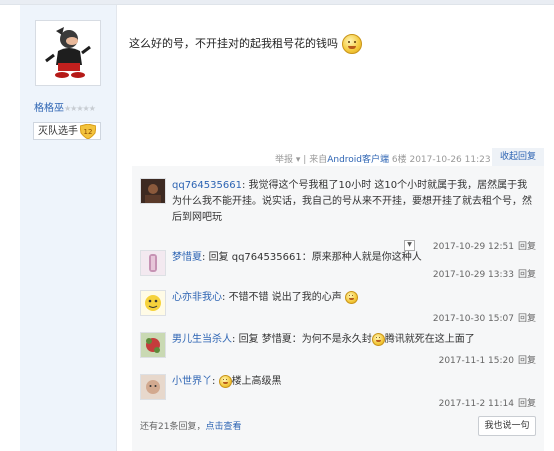  I want to click on more-replies: 还有21条回复，点击查看, so click(190, 425).